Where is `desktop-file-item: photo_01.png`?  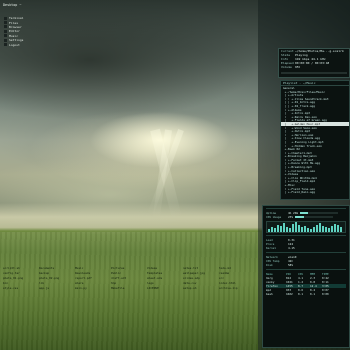
desktop-file-item: photo_01.png is located at coordinates (21, 278).